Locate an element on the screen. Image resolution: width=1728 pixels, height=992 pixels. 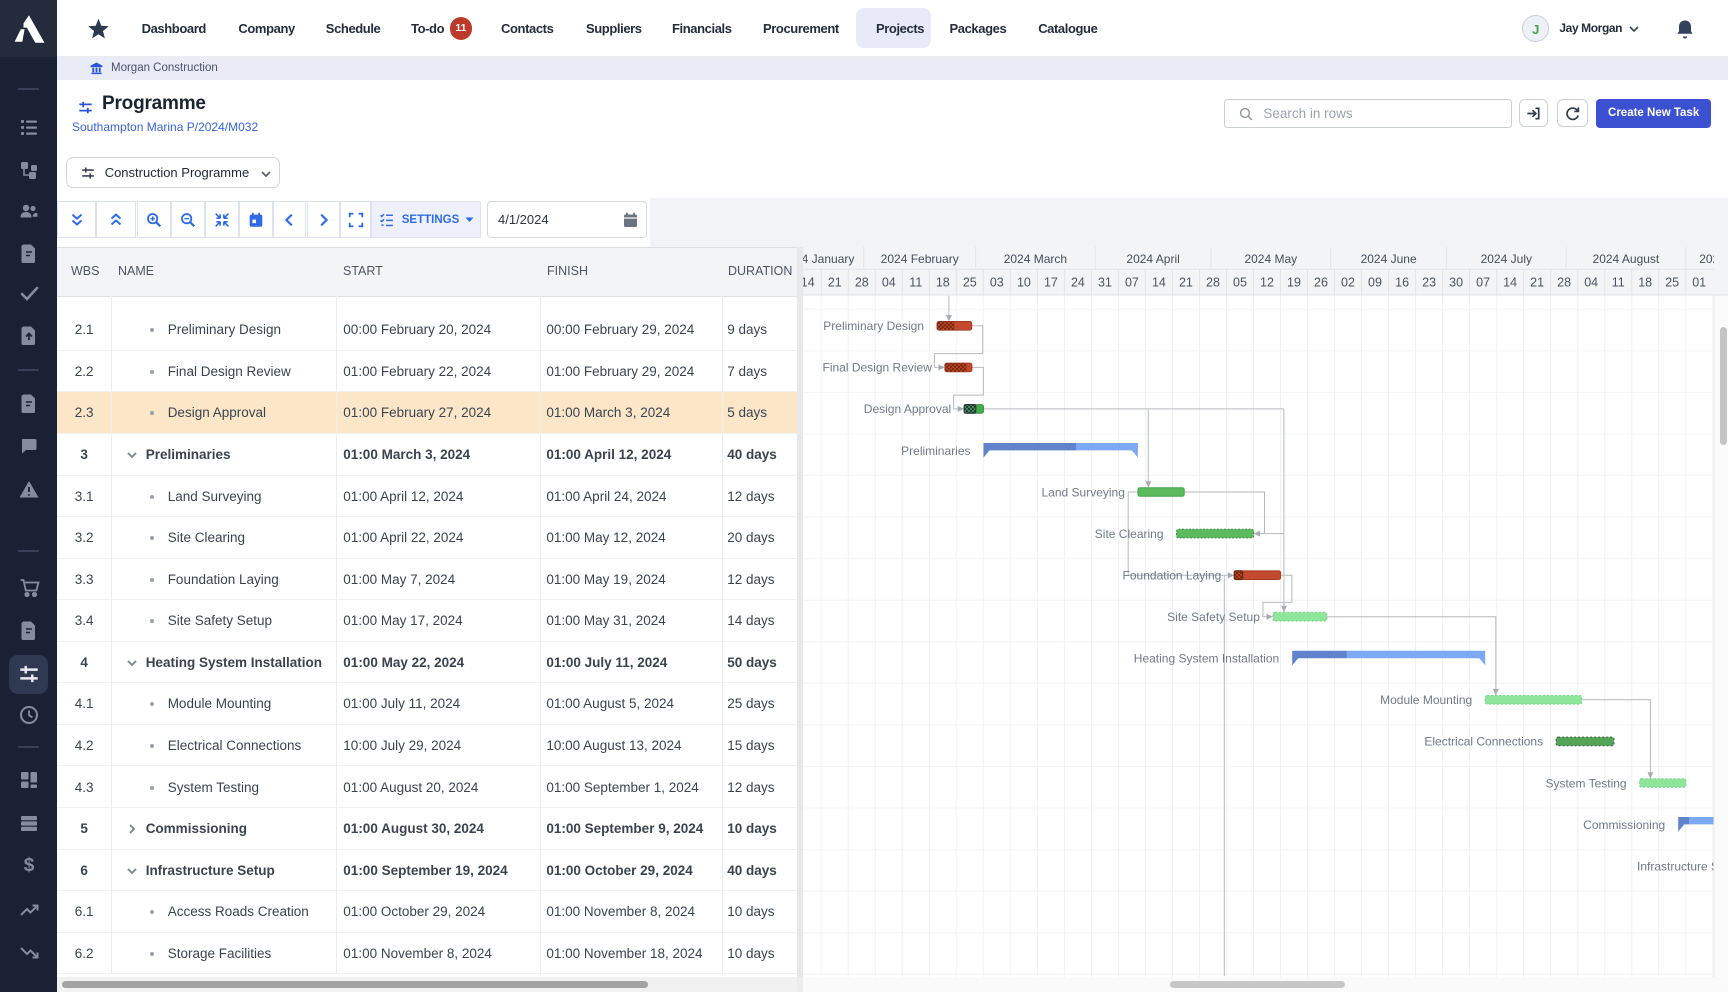
svg-text: 26 is located at coordinates (1321, 283).